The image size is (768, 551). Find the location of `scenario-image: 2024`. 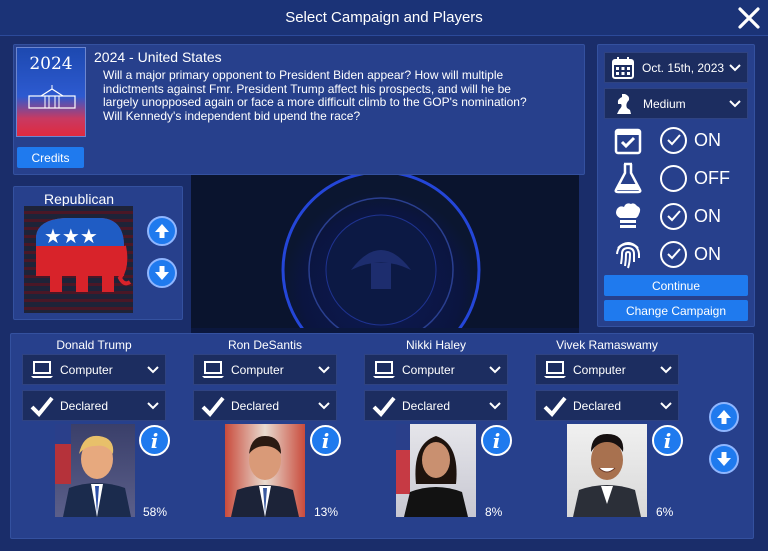

scenario-image: 2024 is located at coordinates (51, 92).